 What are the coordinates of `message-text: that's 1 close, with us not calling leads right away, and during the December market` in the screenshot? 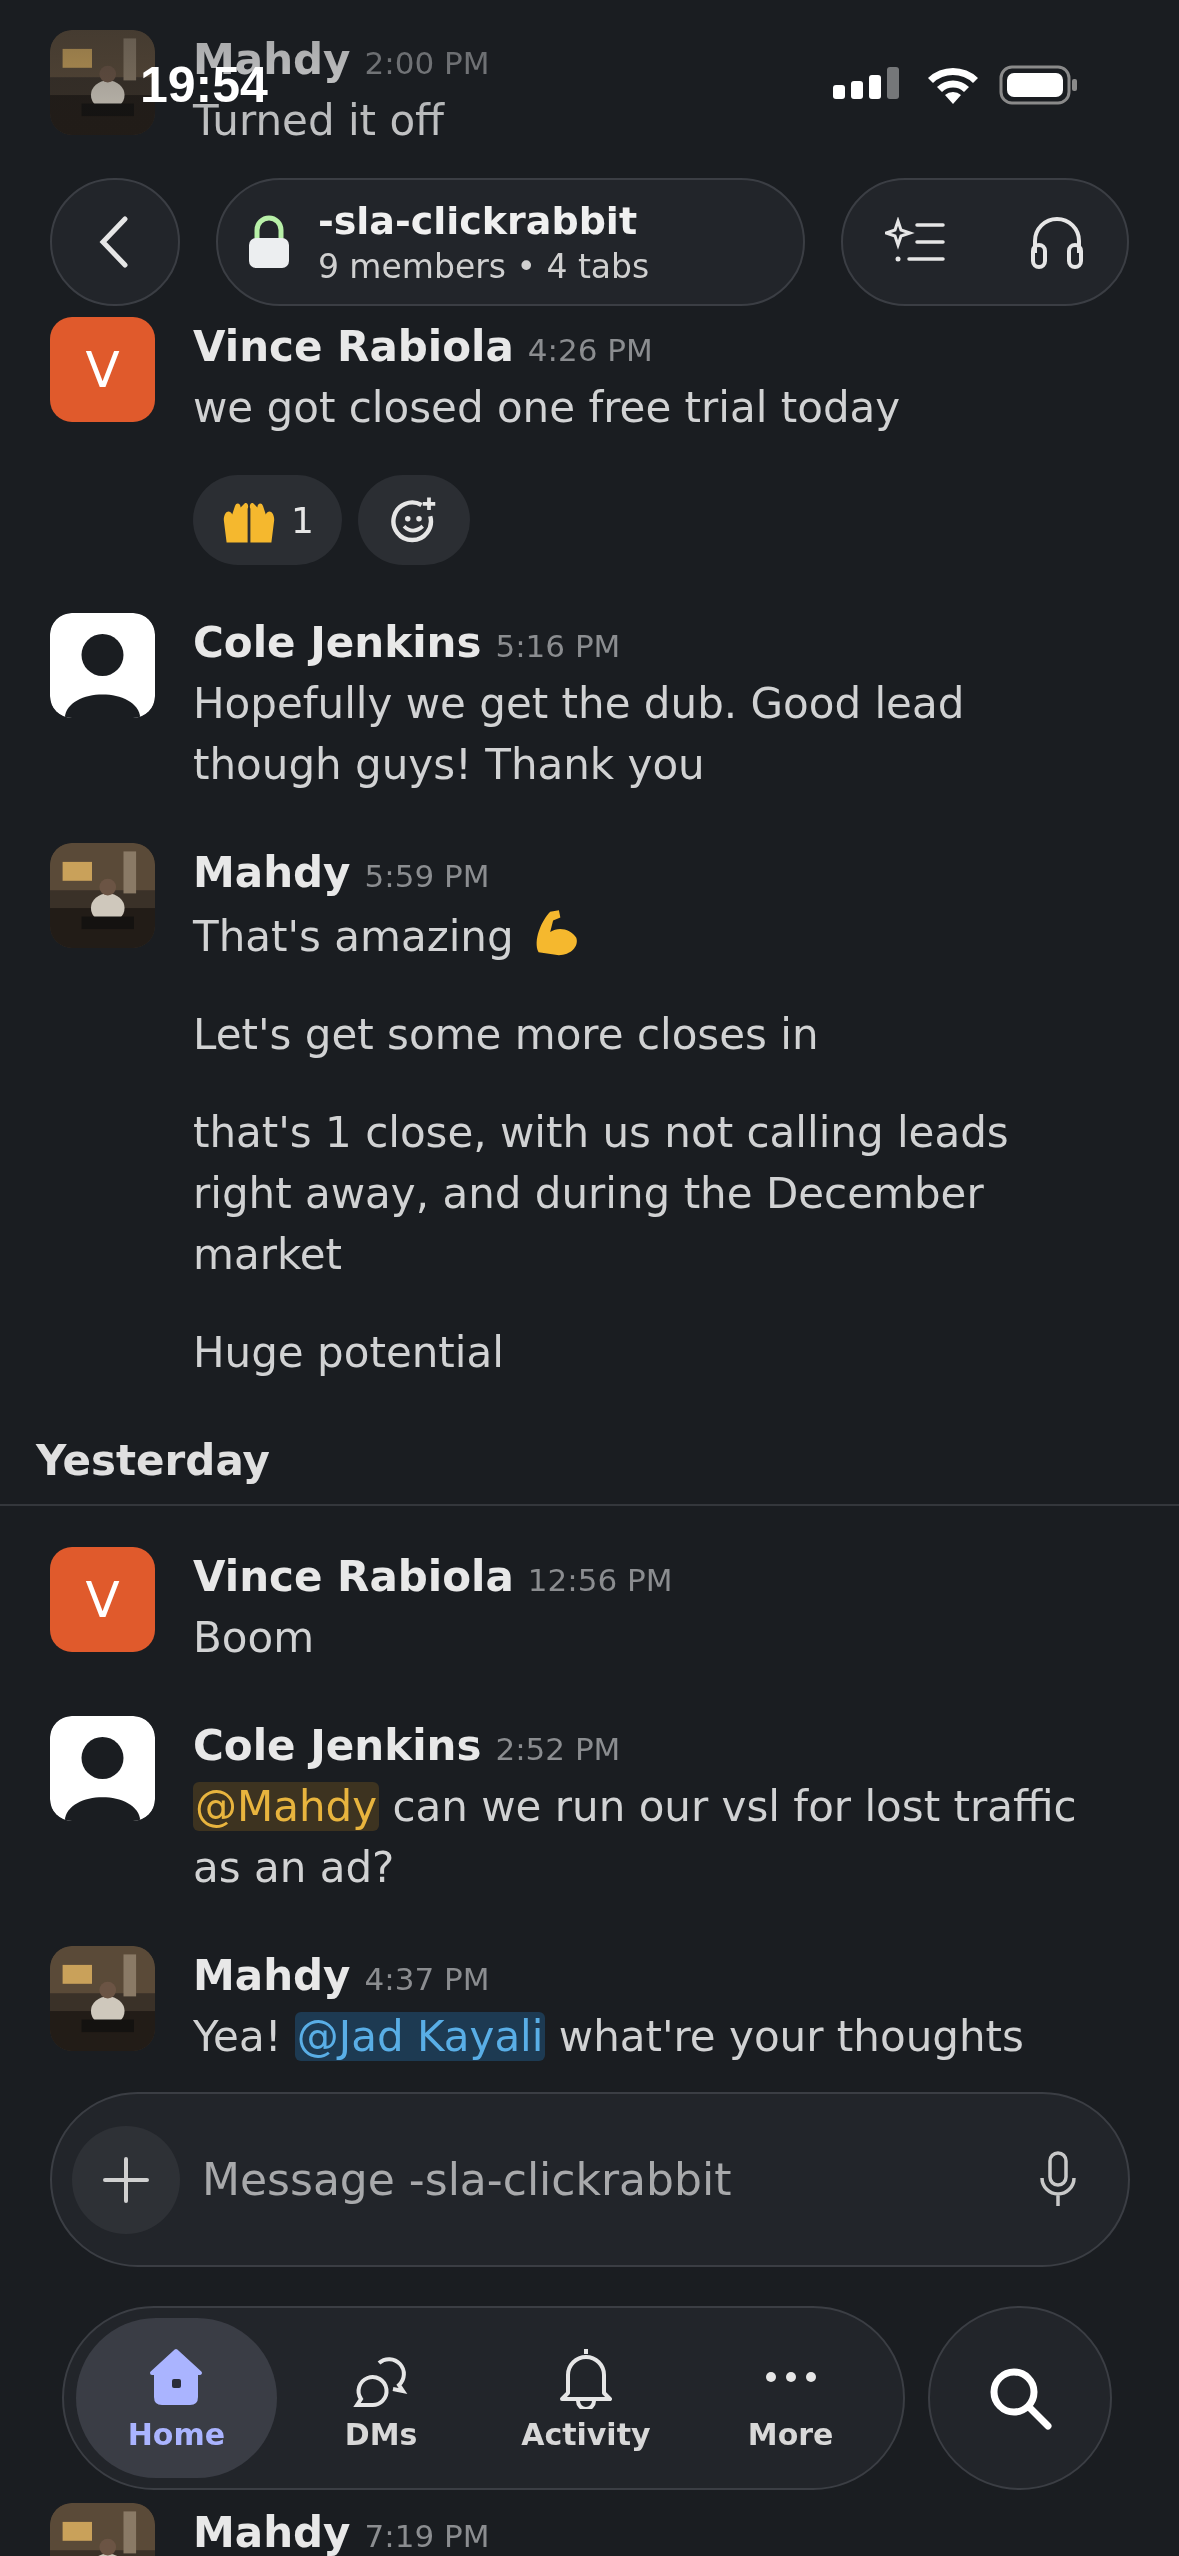 It's located at (601, 1194).